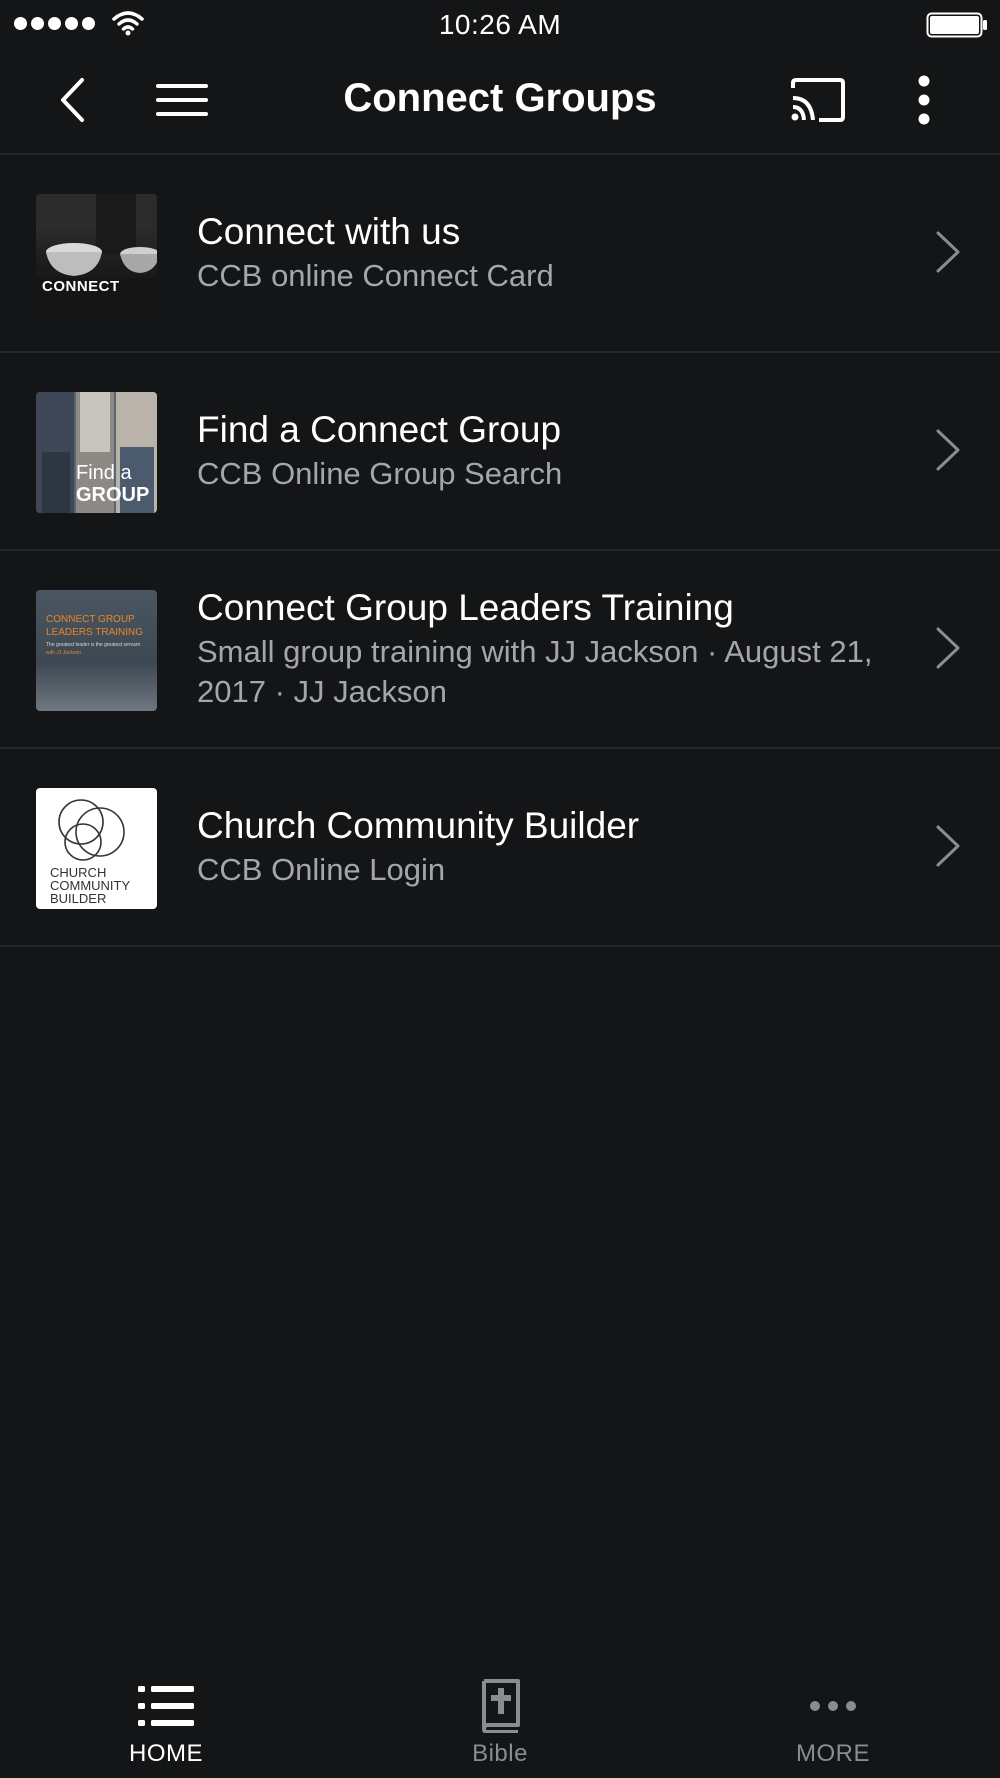 The image size is (1000, 1778). What do you see at coordinates (104, 473) in the screenshot?
I see `thumbnail-caption-line1: Find a` at bounding box center [104, 473].